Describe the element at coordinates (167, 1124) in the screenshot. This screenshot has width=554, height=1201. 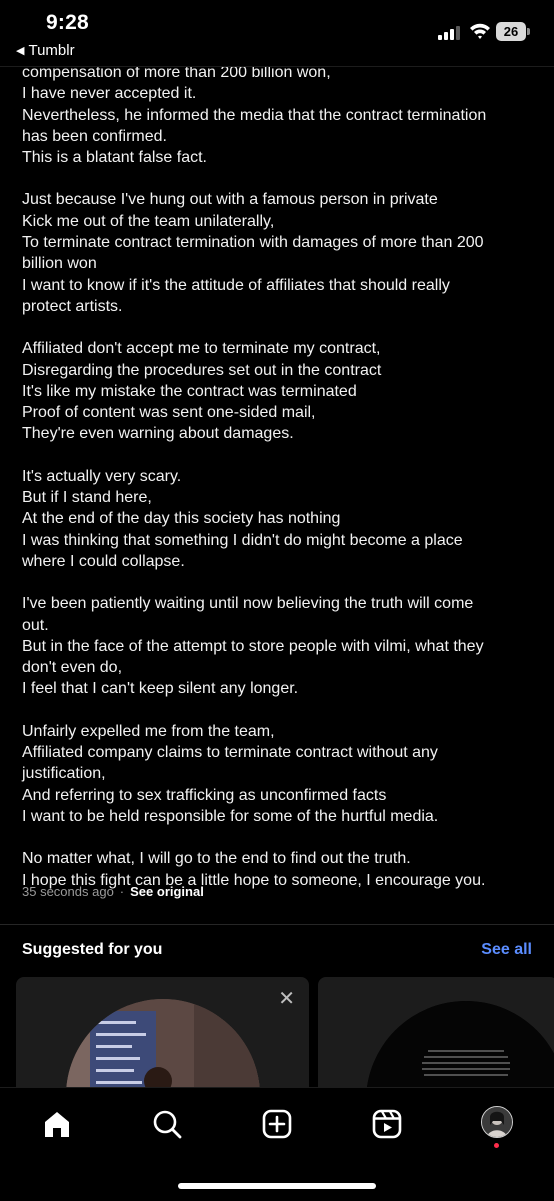
I see `search-icon` at that location.